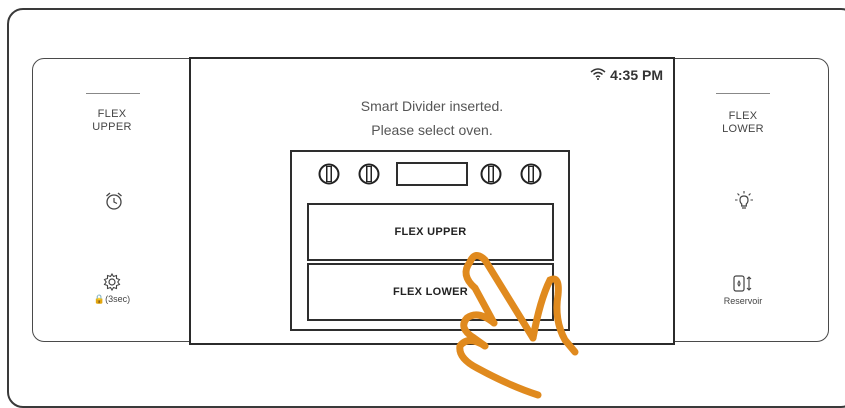  What do you see at coordinates (112, 299) in the screenshot?
I see `settings-lock-caption: 🔒(3sec)` at bounding box center [112, 299].